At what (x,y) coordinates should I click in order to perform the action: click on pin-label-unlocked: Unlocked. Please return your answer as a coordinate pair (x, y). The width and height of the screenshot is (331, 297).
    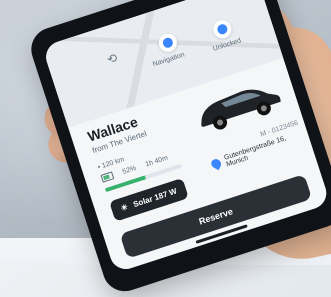
    Looking at the image, I should click on (227, 45).